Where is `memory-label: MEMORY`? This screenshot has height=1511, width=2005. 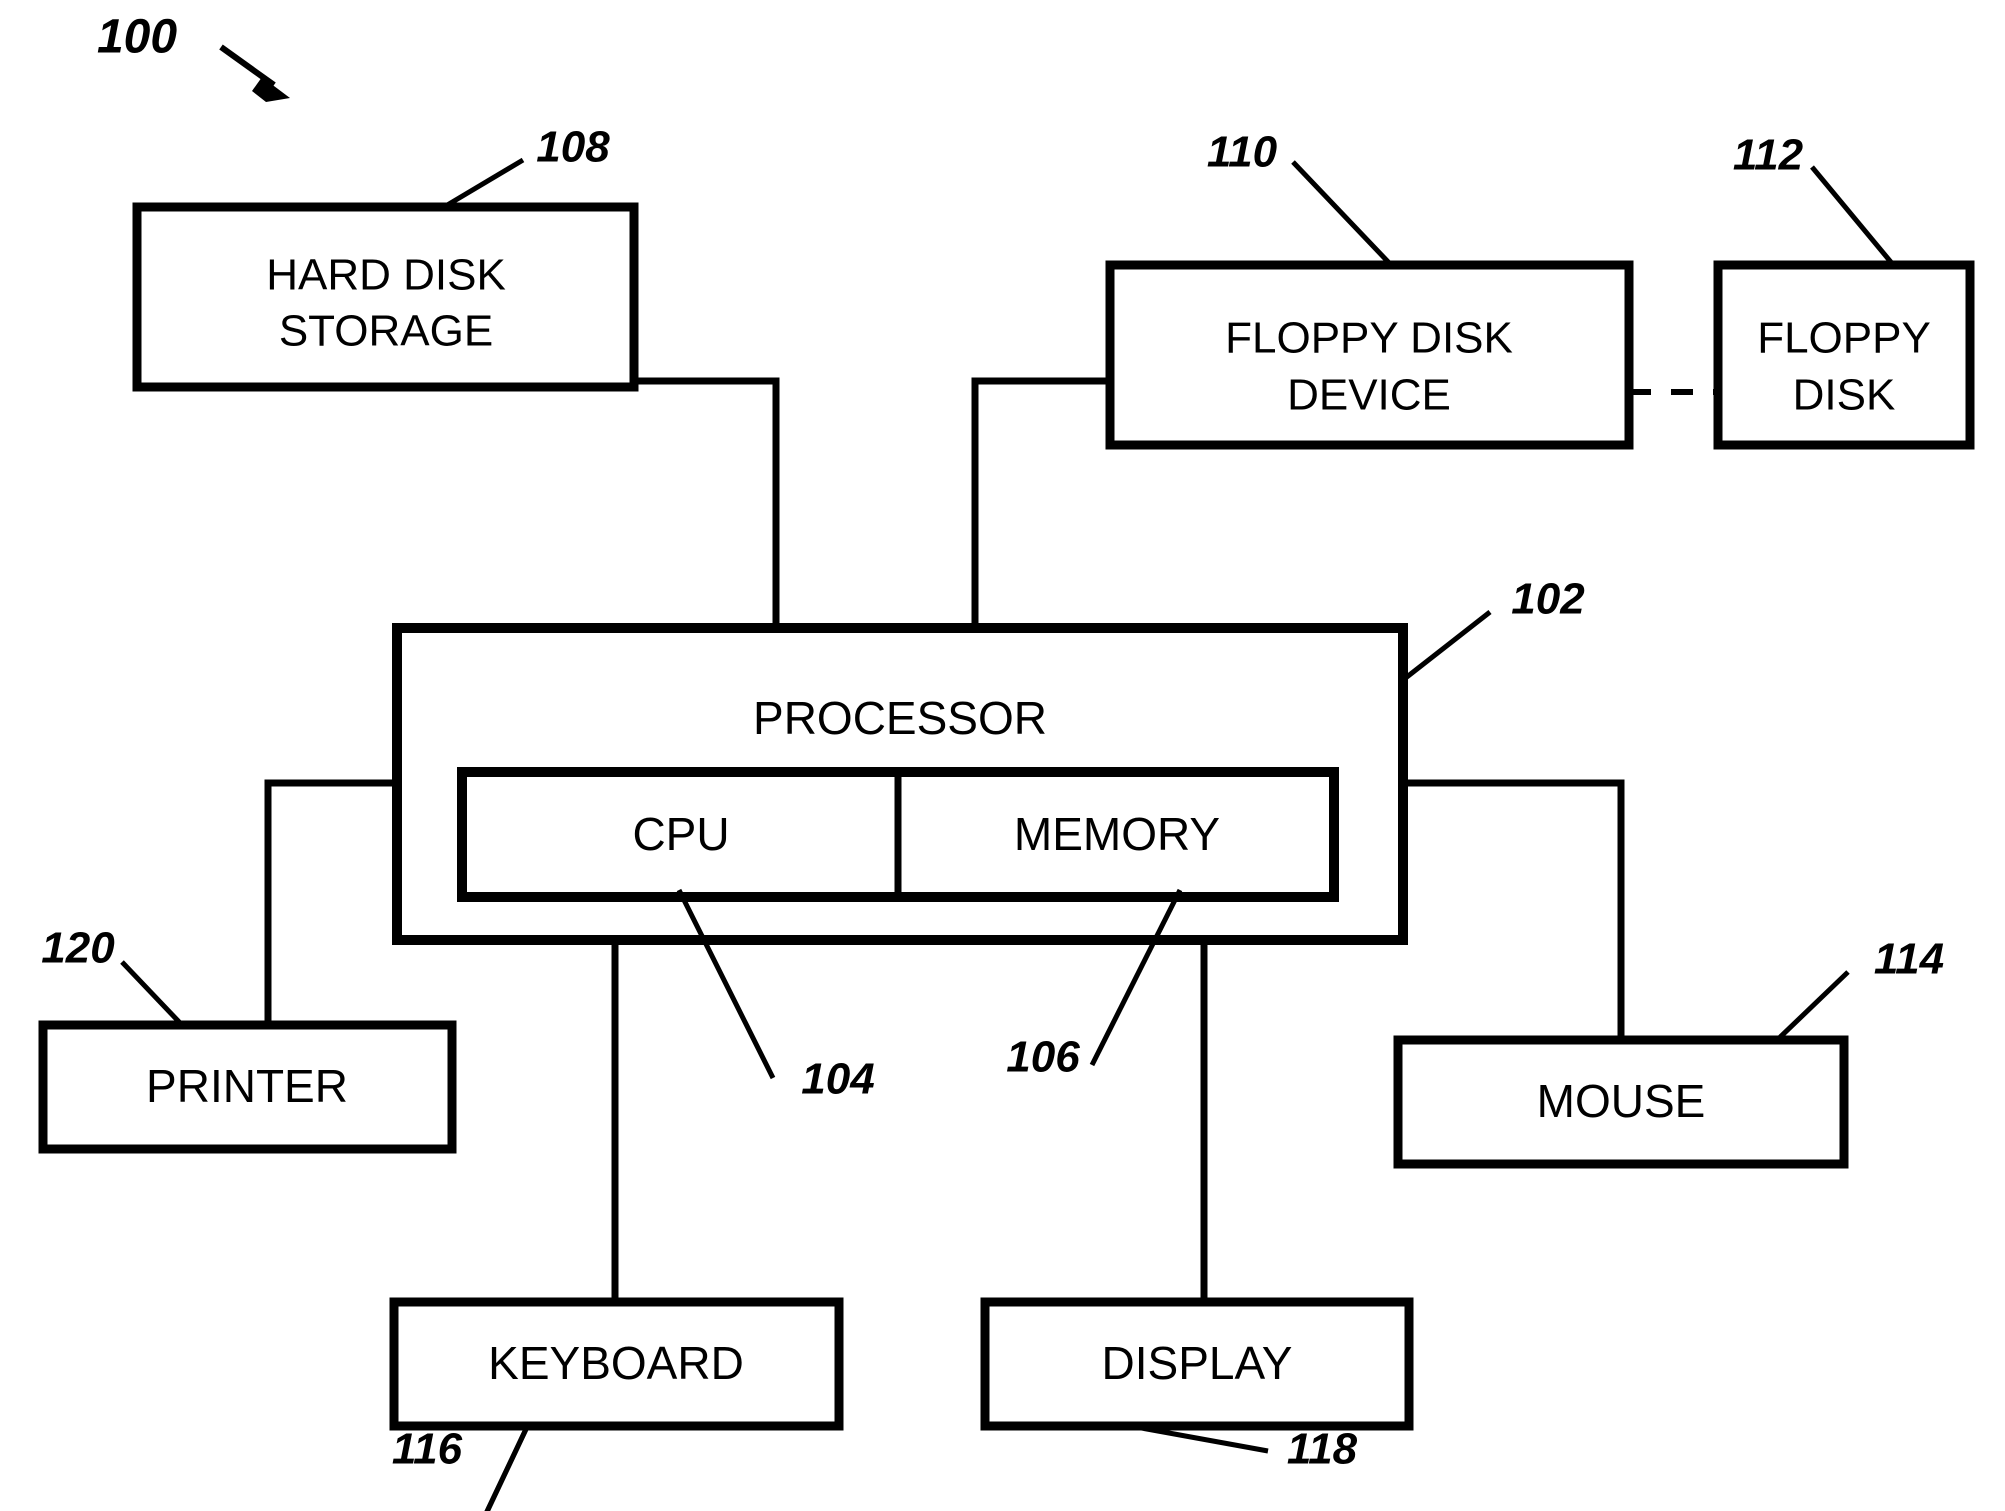 memory-label: MEMORY is located at coordinates (1117, 834).